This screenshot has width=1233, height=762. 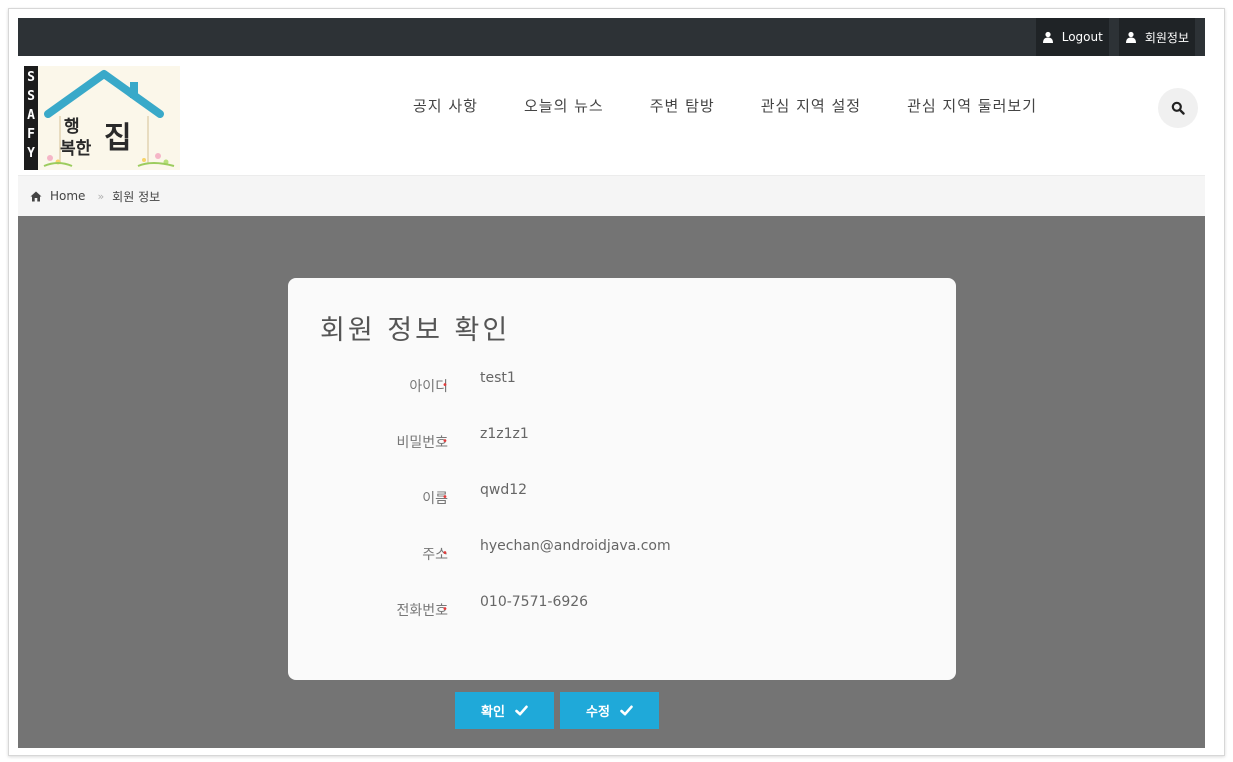 What do you see at coordinates (1166, 37) in the screenshot?
I see `member-info-label: 회원정보` at bounding box center [1166, 37].